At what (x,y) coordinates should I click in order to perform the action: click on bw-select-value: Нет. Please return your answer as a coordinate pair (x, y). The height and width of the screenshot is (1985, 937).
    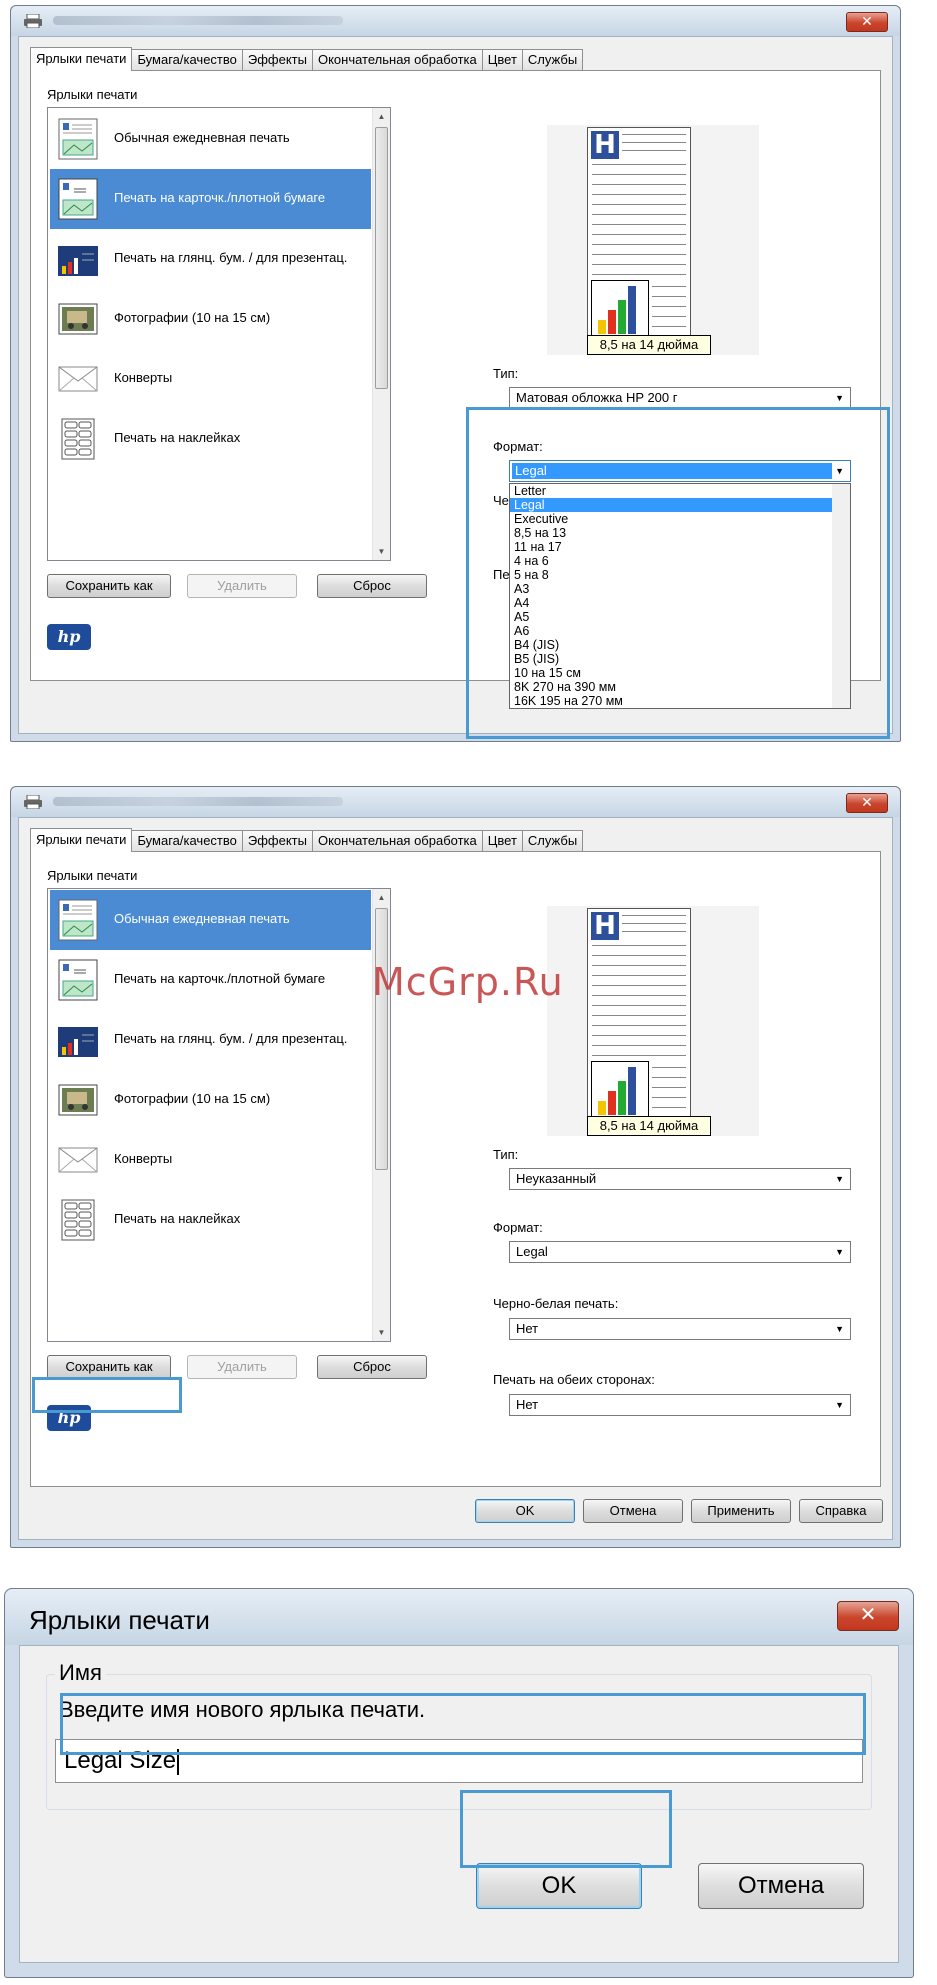
    Looking at the image, I should click on (527, 1328).